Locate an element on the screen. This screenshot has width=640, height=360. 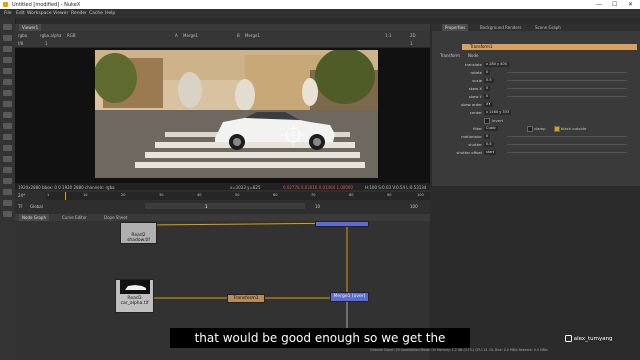
fps-value: 24* is located at coordinates (21, 195).